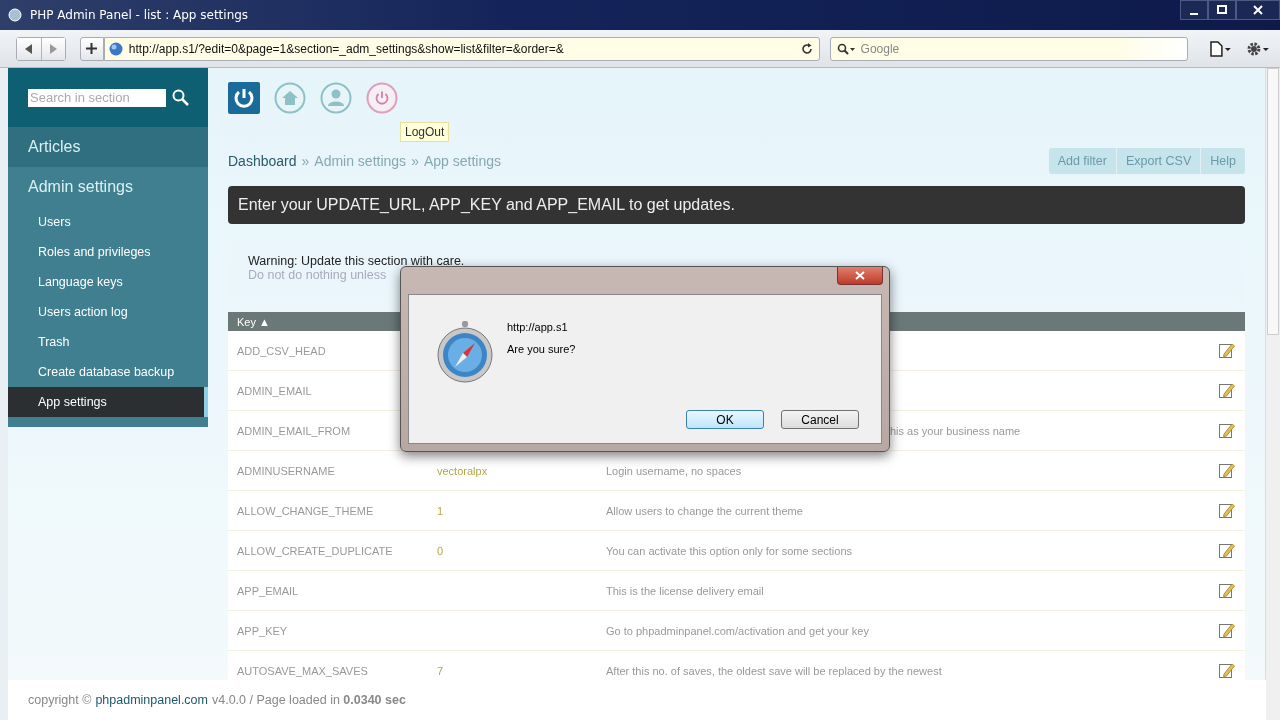  What do you see at coordinates (729, 550) in the screenshot?
I see `table-cell: You can activate this option only for some sections` at bounding box center [729, 550].